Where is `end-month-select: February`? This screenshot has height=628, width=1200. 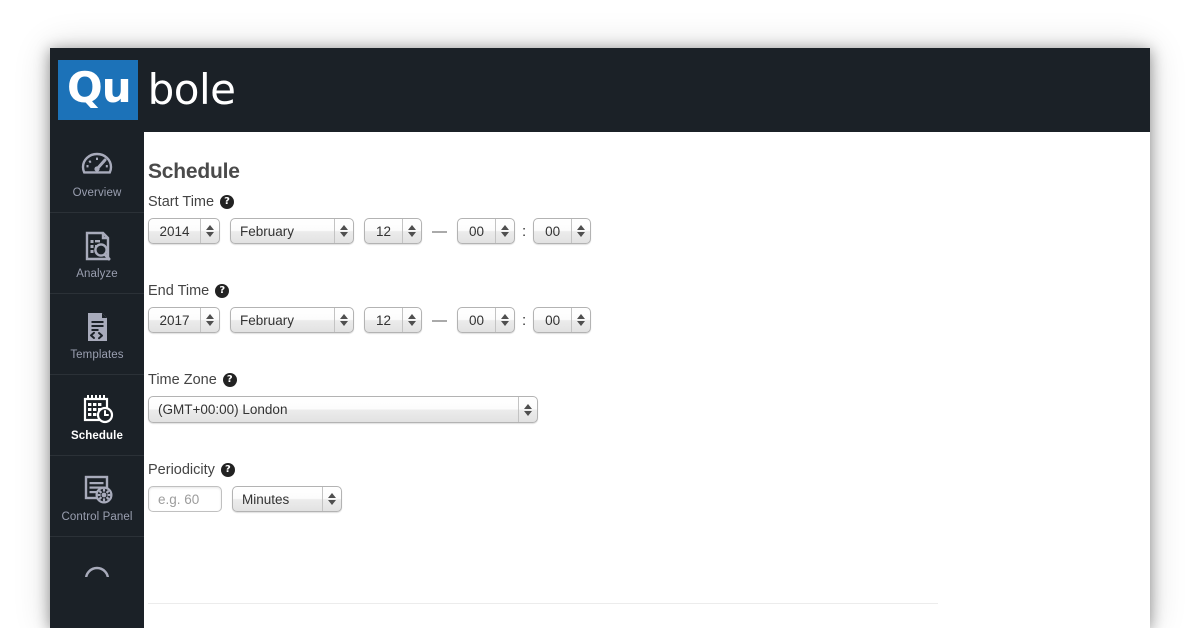
end-month-select: February is located at coordinates (292, 320).